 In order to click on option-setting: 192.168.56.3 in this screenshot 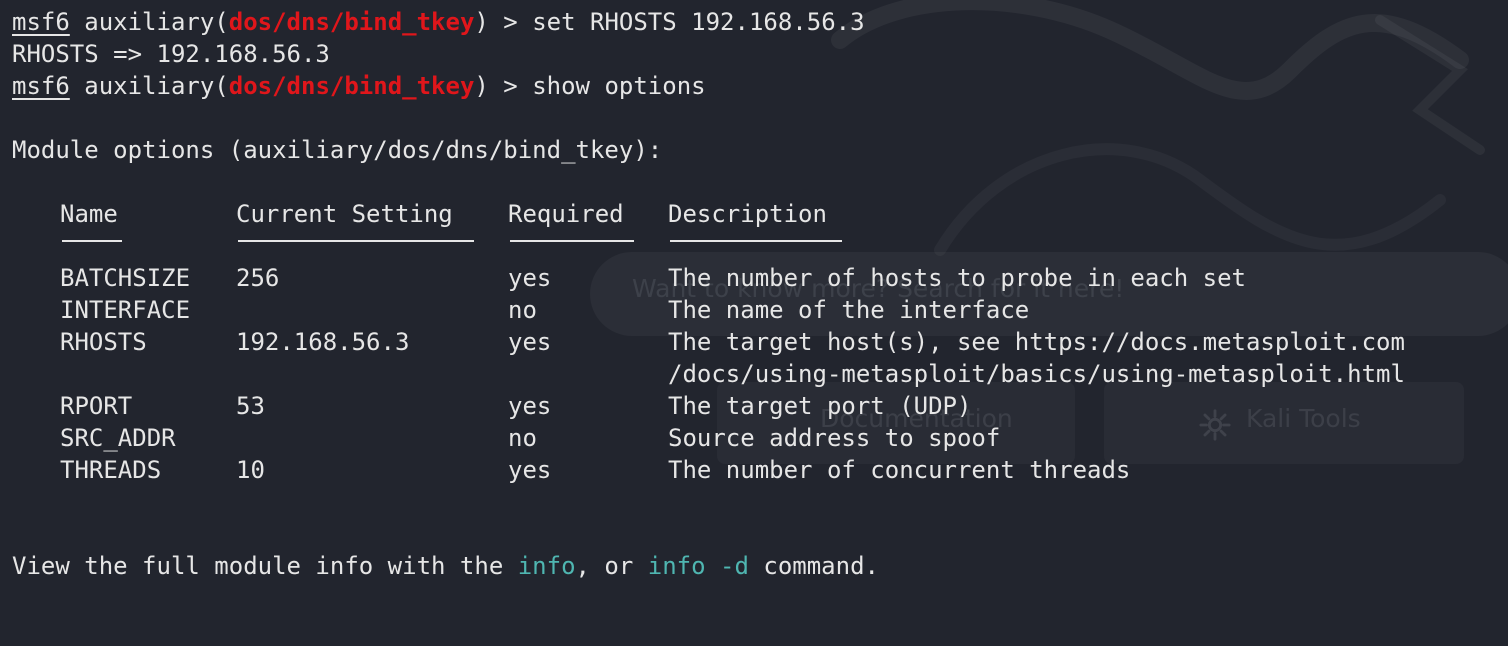, I will do `click(323, 342)`.